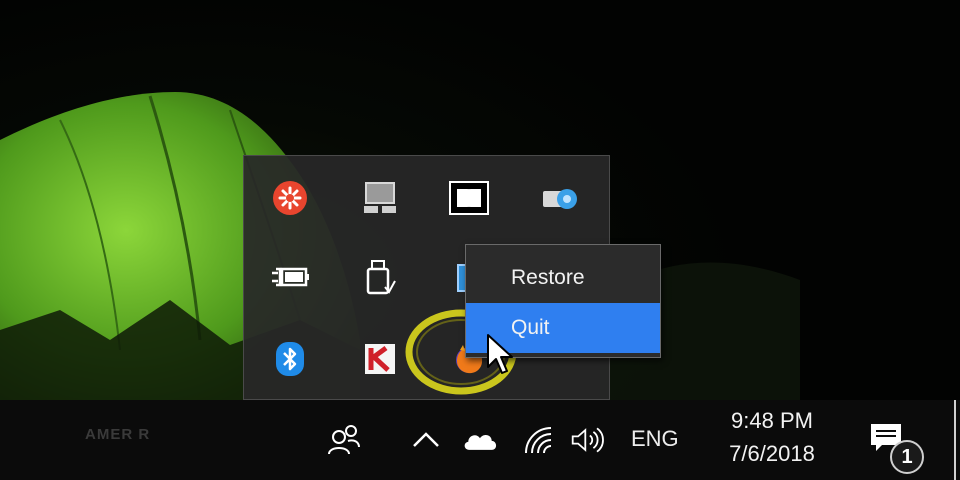 This screenshot has width=960, height=480. Describe the element at coordinates (290, 278) in the screenshot. I see `battery-plugged-icon` at that location.